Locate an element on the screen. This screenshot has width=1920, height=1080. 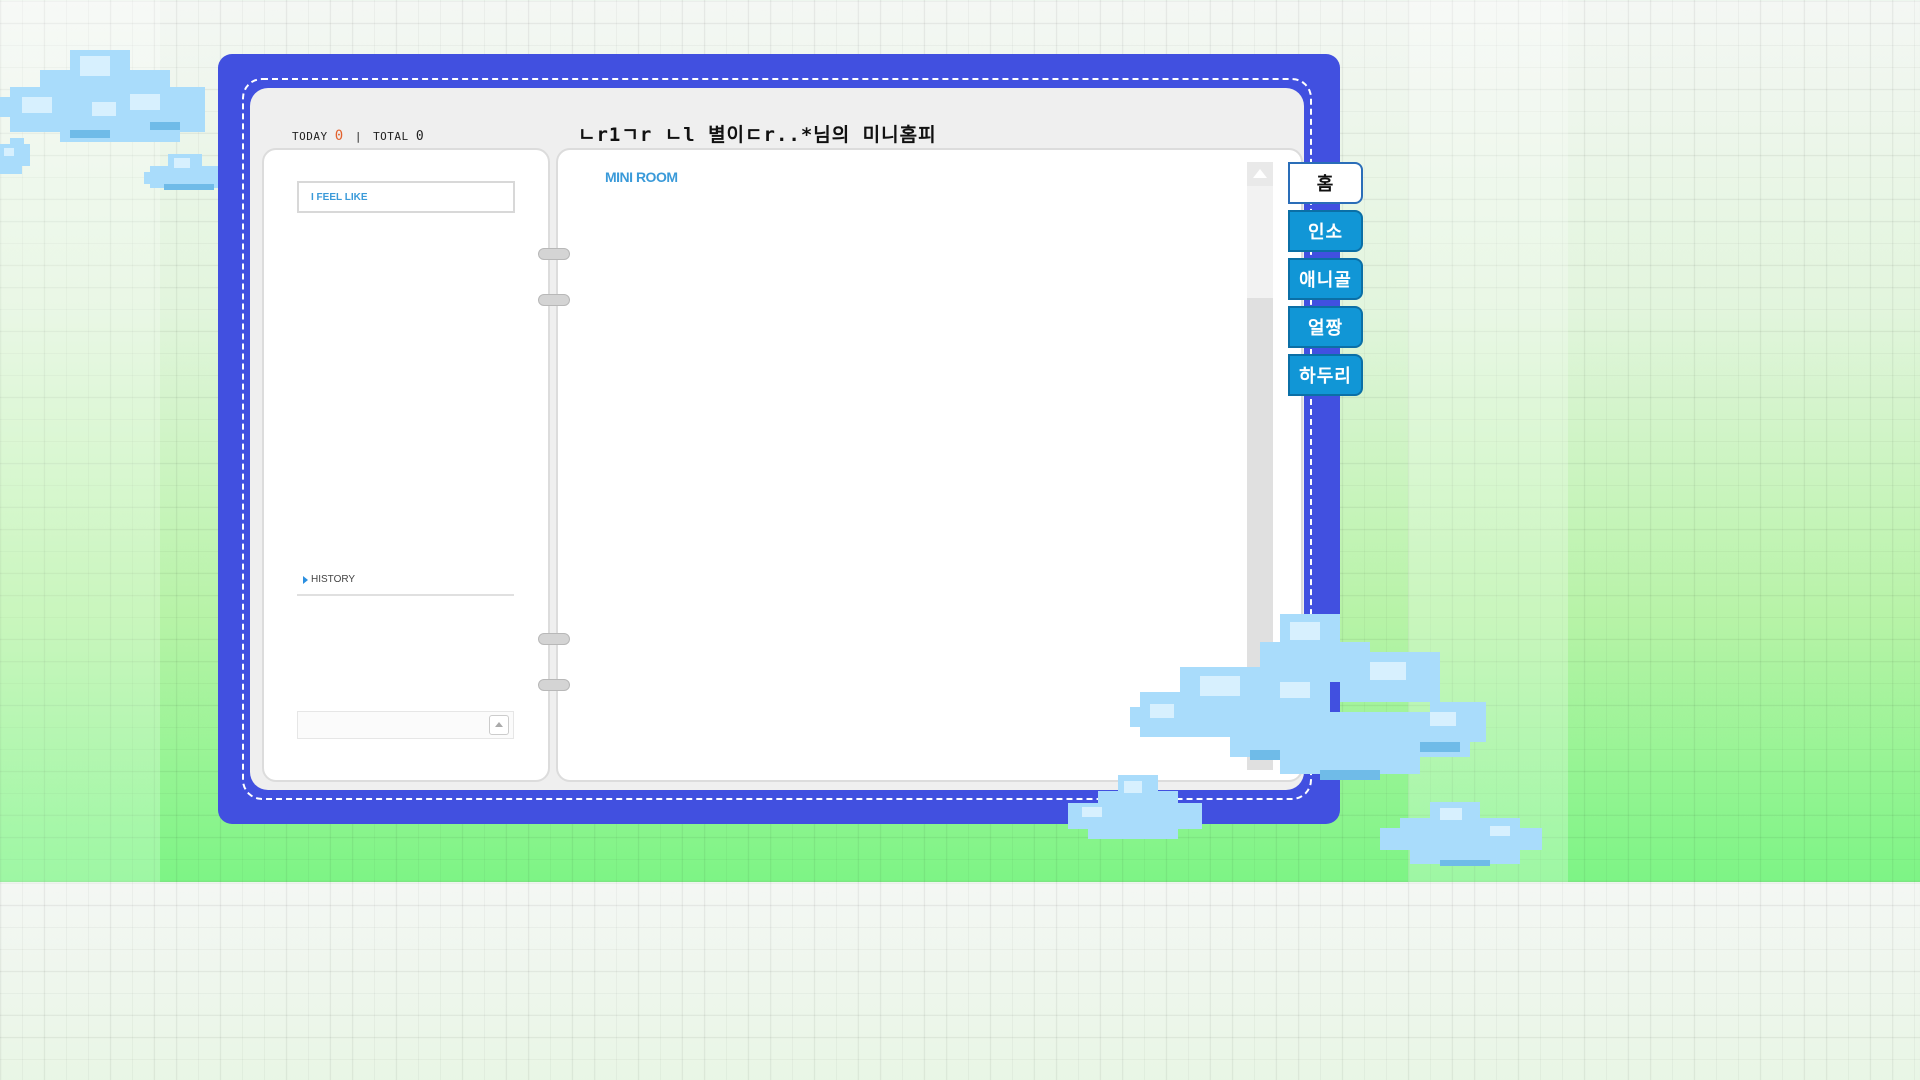
history-header: HISTORY is located at coordinates (405, 585).